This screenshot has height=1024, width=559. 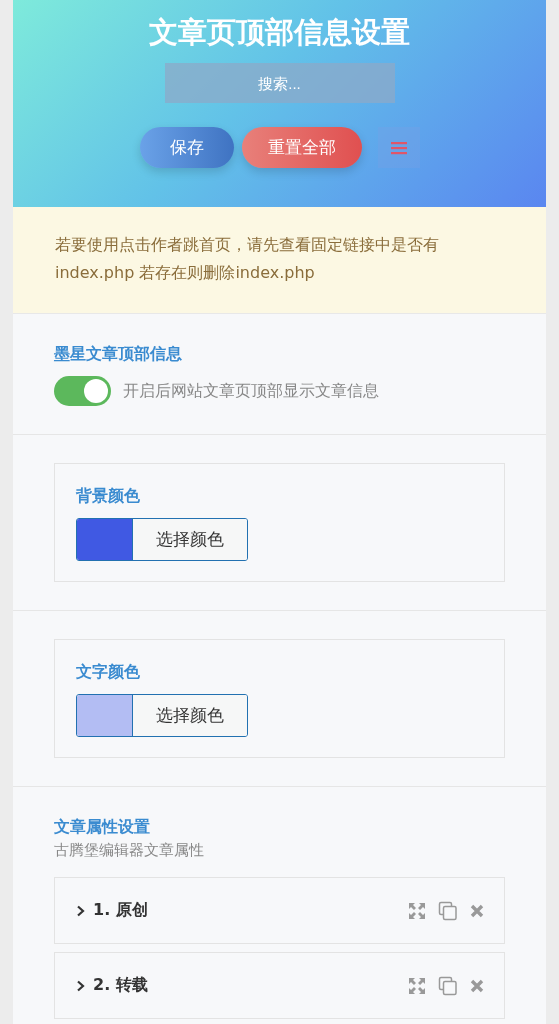 What do you see at coordinates (120, 985) in the screenshot?
I see `item-label: 2. 转载` at bounding box center [120, 985].